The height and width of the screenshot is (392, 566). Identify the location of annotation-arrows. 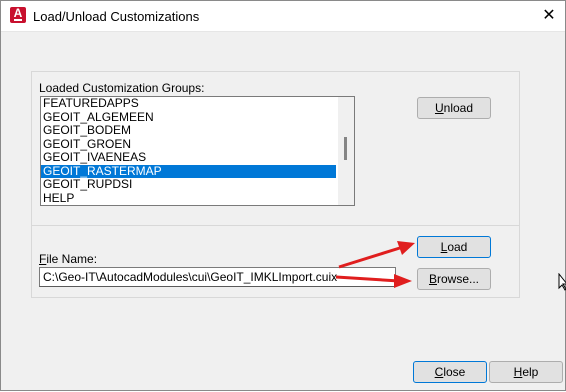
(375, 264).